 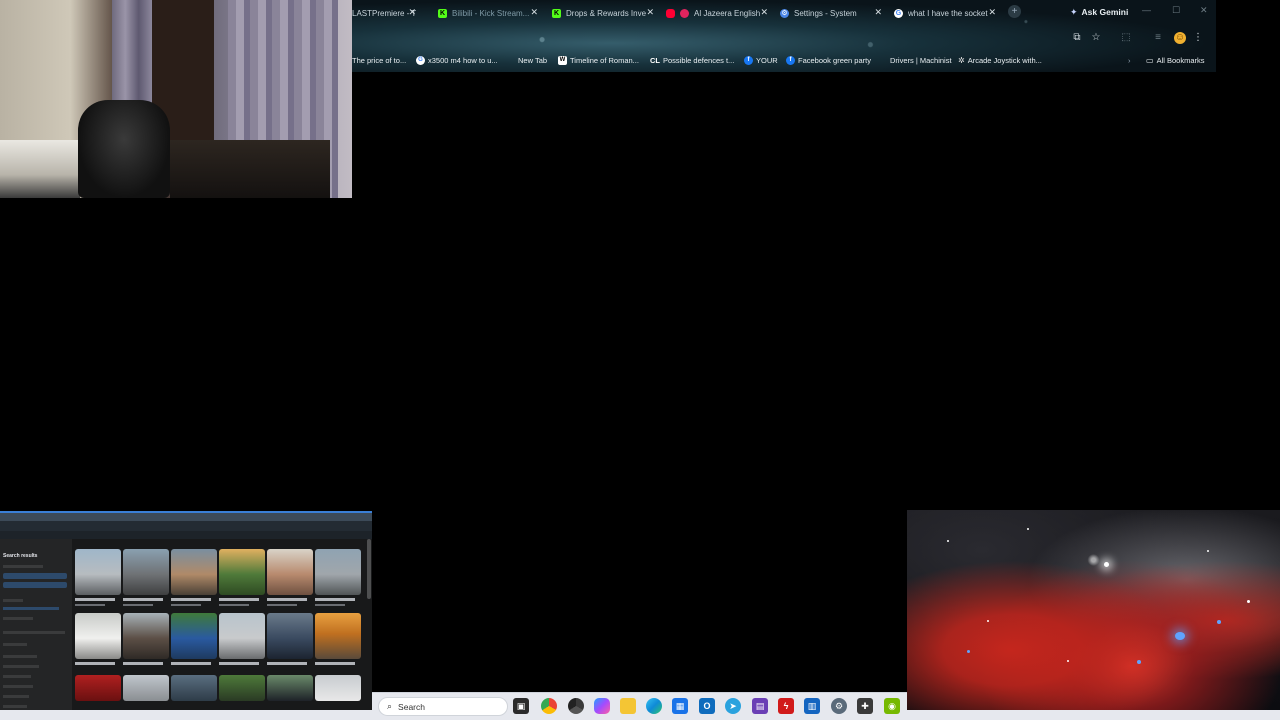 What do you see at coordinates (186, 526) in the screenshot?
I see `thumb-address-bar` at bounding box center [186, 526].